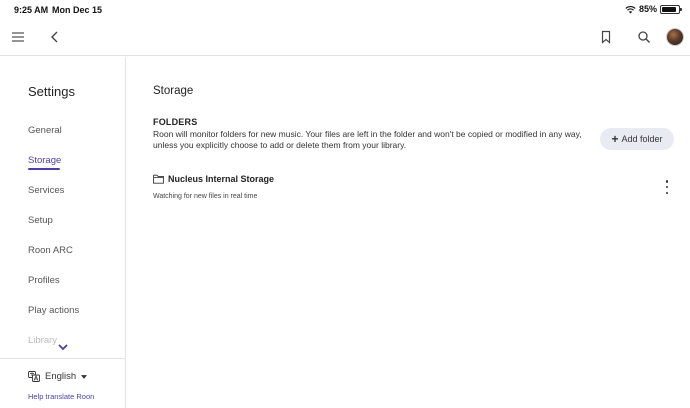  I want to click on storage-location-row: Nucleus Internal Storage, so click(213, 179).